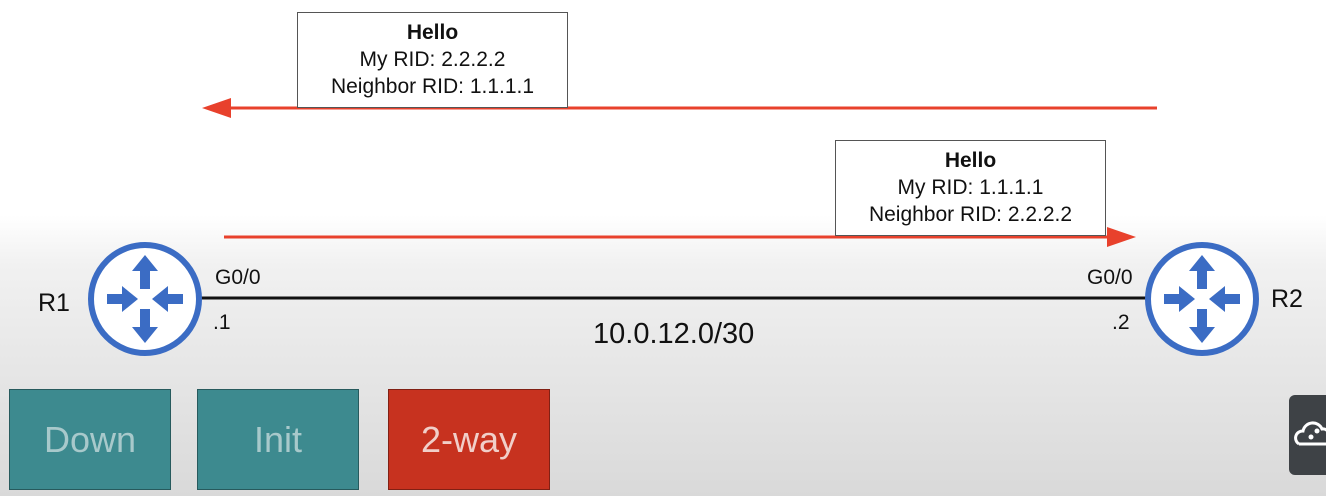  Describe the element at coordinates (278, 439) in the screenshot. I see `state-init: Init` at that location.